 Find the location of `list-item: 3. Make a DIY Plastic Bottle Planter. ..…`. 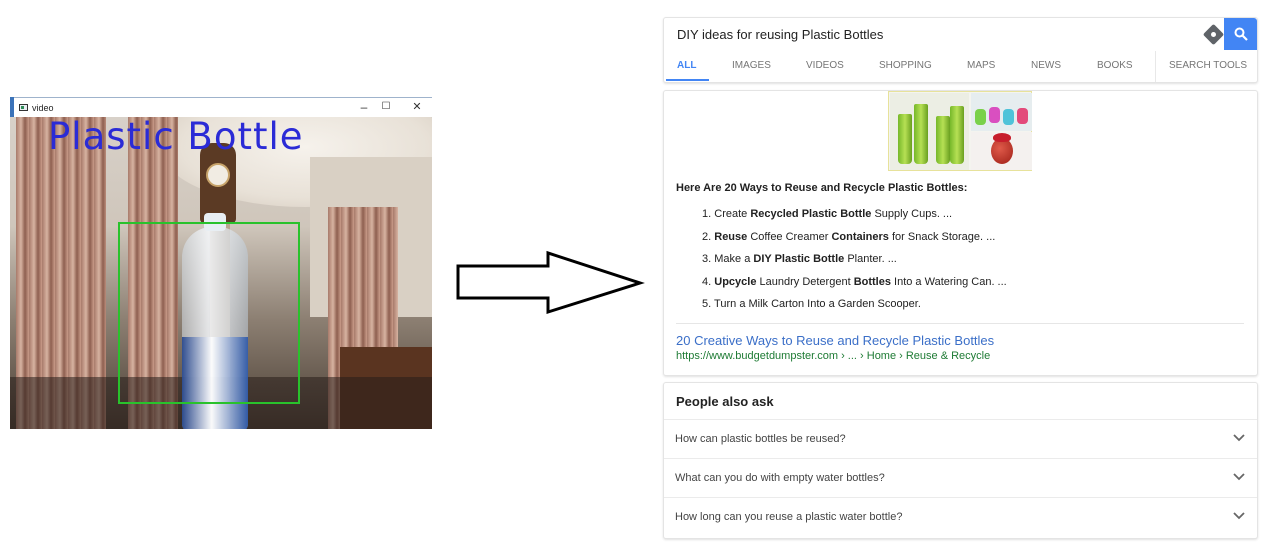

list-item: 3. Make a DIY Plastic Bottle Planter. ..… is located at coordinates (799, 259).